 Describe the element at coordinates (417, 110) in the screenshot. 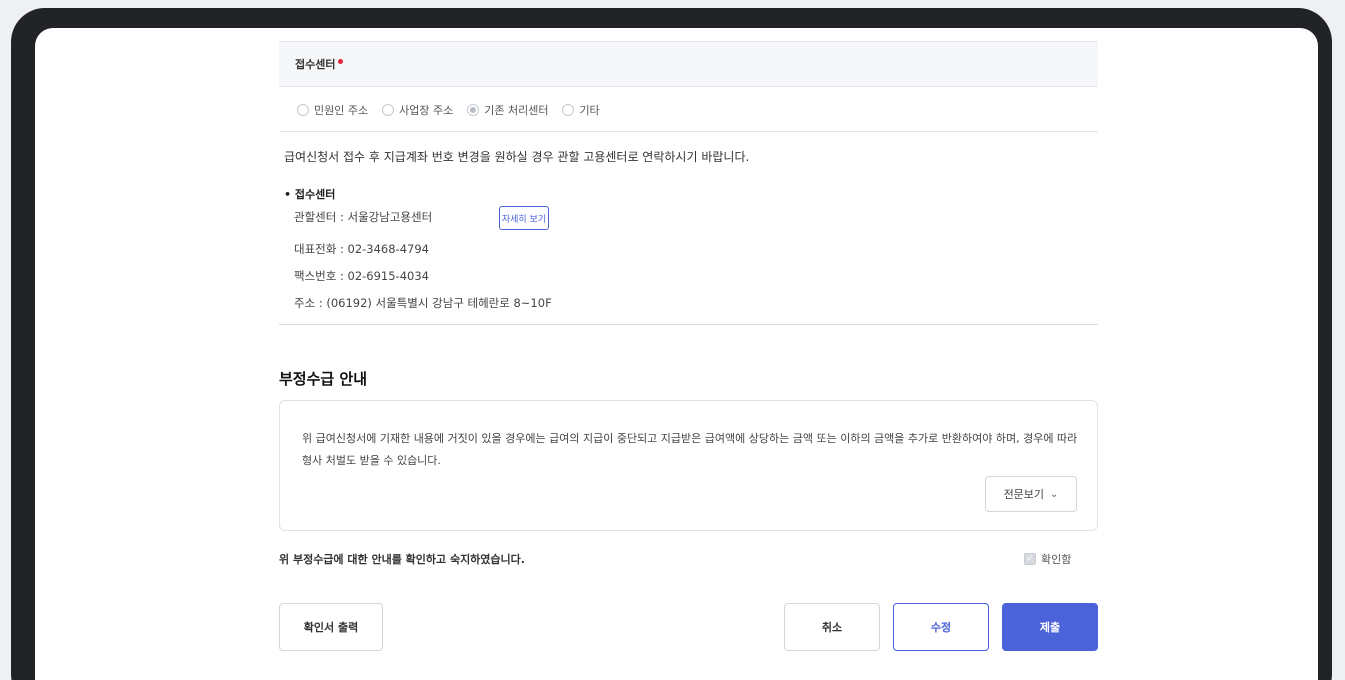

I see `radio-option-business-address: 사업장 주소` at that location.